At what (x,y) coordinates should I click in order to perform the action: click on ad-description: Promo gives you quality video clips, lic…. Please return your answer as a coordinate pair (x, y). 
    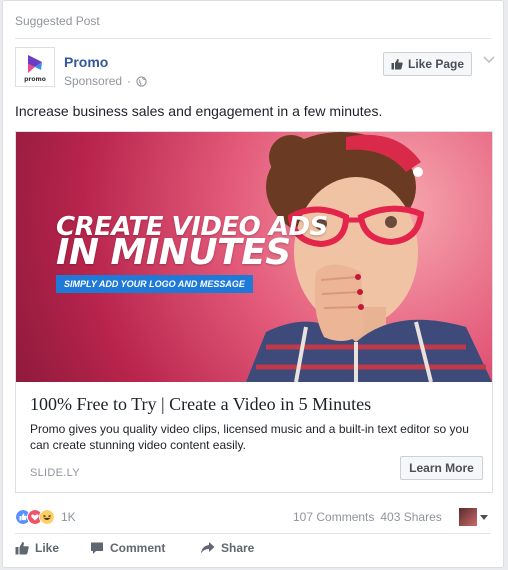
    Looking at the image, I should click on (249, 437).